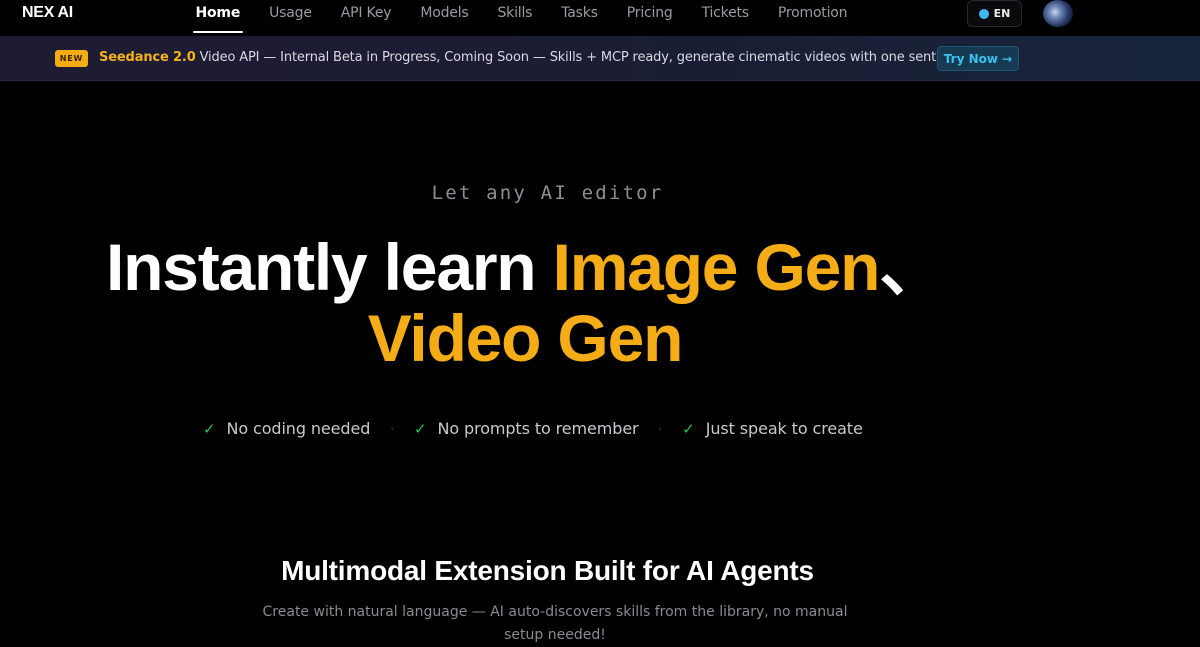 This screenshot has width=1200, height=647. What do you see at coordinates (538, 428) in the screenshot?
I see `feature-label: No prompts to remember` at bounding box center [538, 428].